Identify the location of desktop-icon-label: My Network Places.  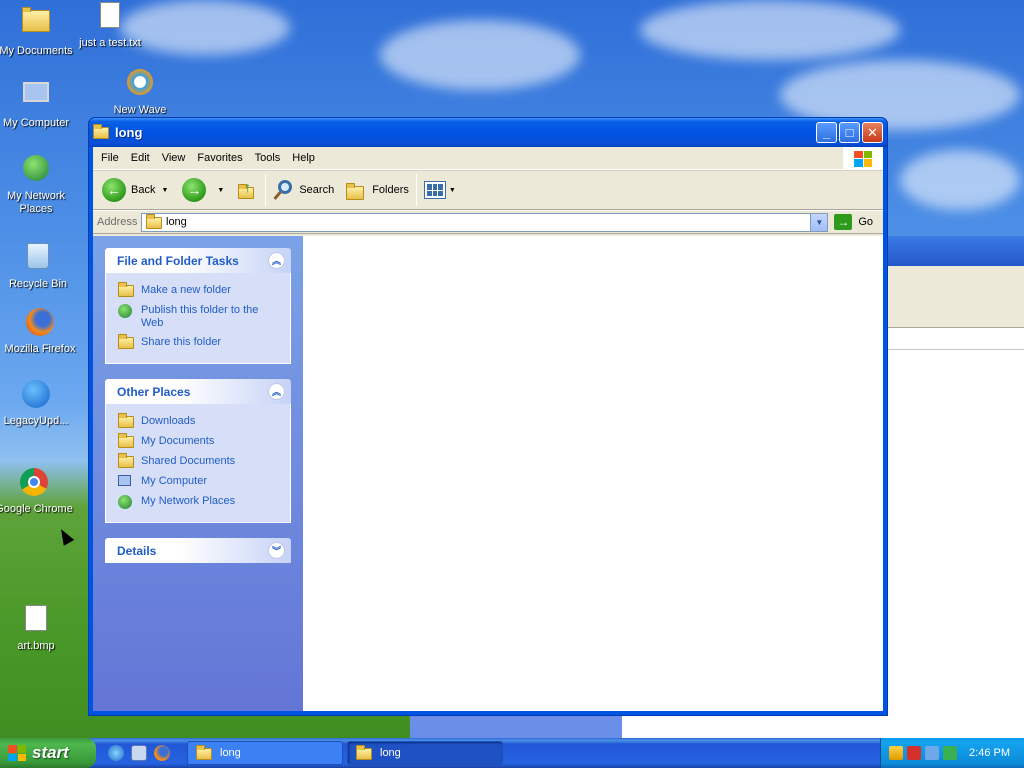
(36, 202).